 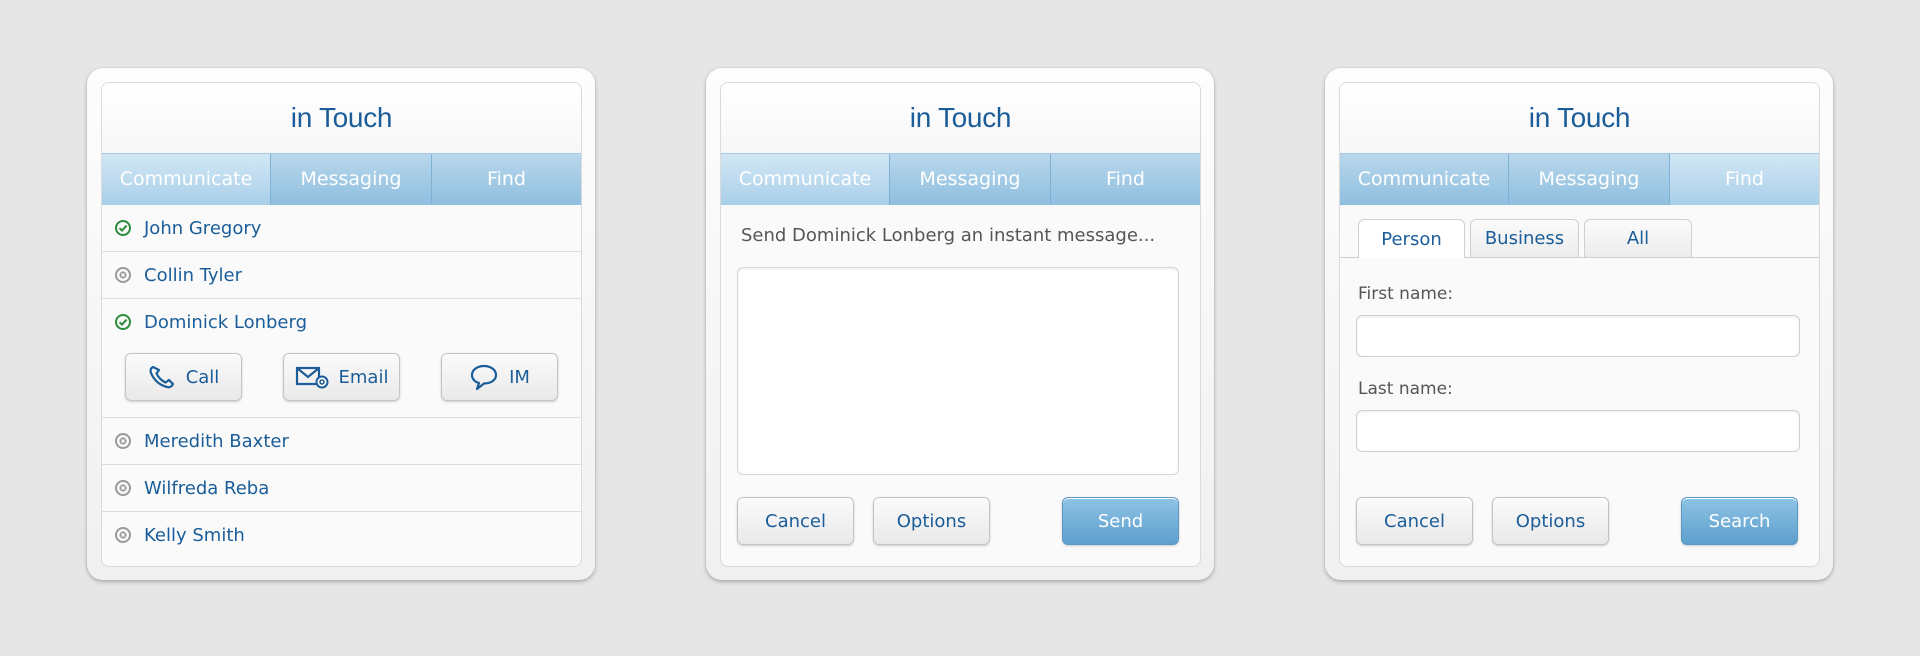 I want to click on contact-item-collin-tyler: Collin Tyler, so click(x=341, y=275).